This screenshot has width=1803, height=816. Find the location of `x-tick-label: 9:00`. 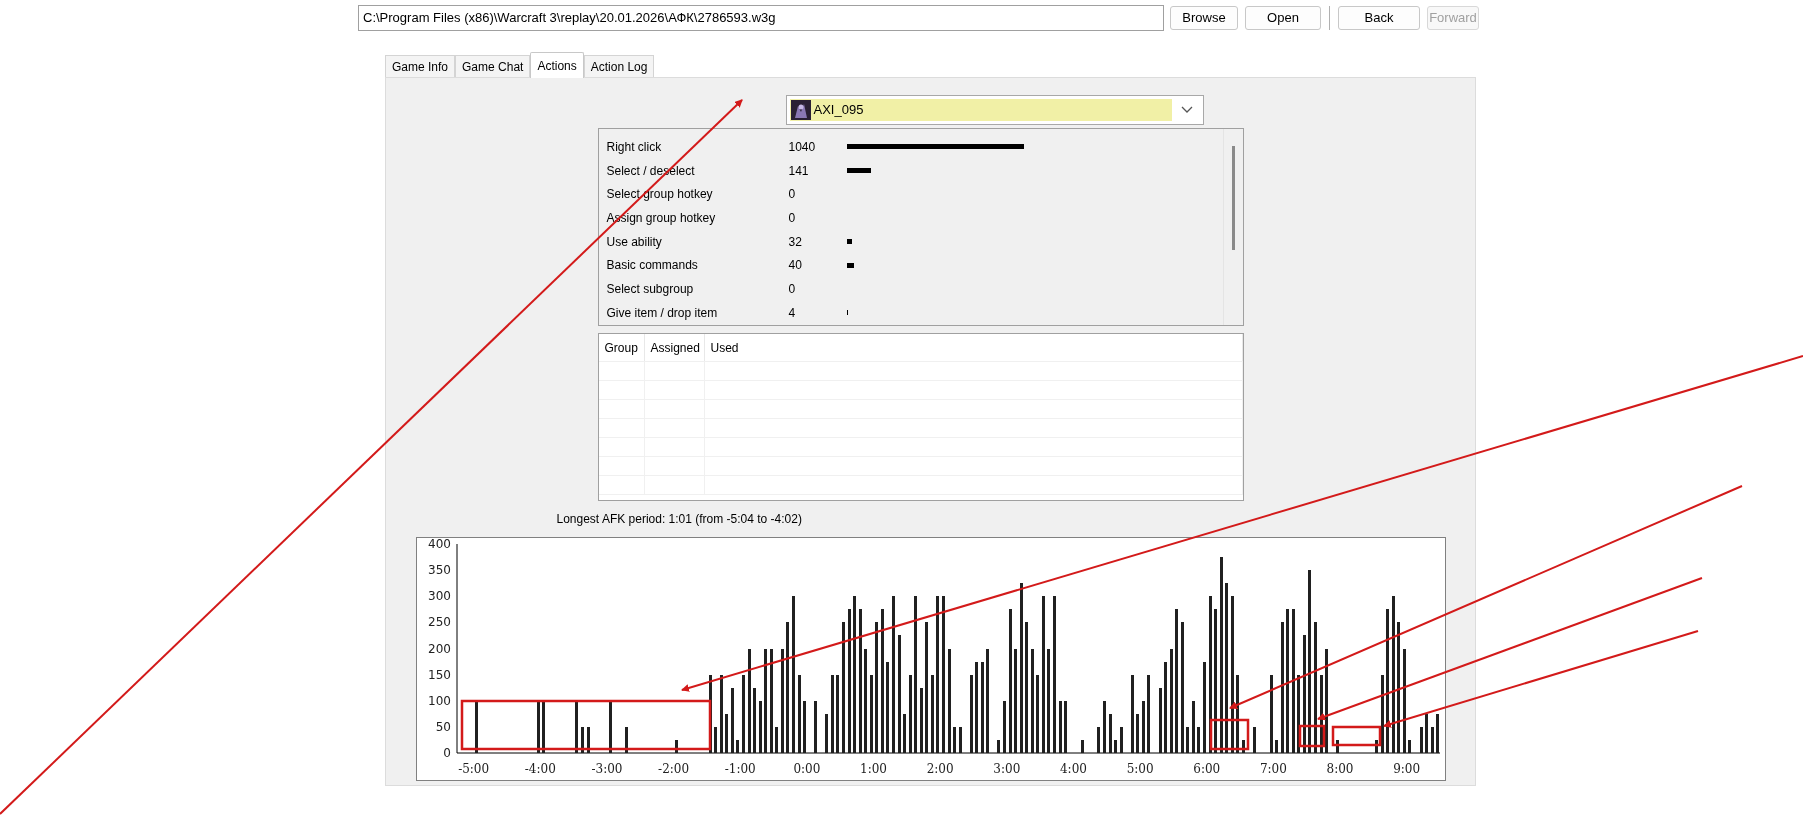

x-tick-label: 9:00 is located at coordinates (1406, 769).